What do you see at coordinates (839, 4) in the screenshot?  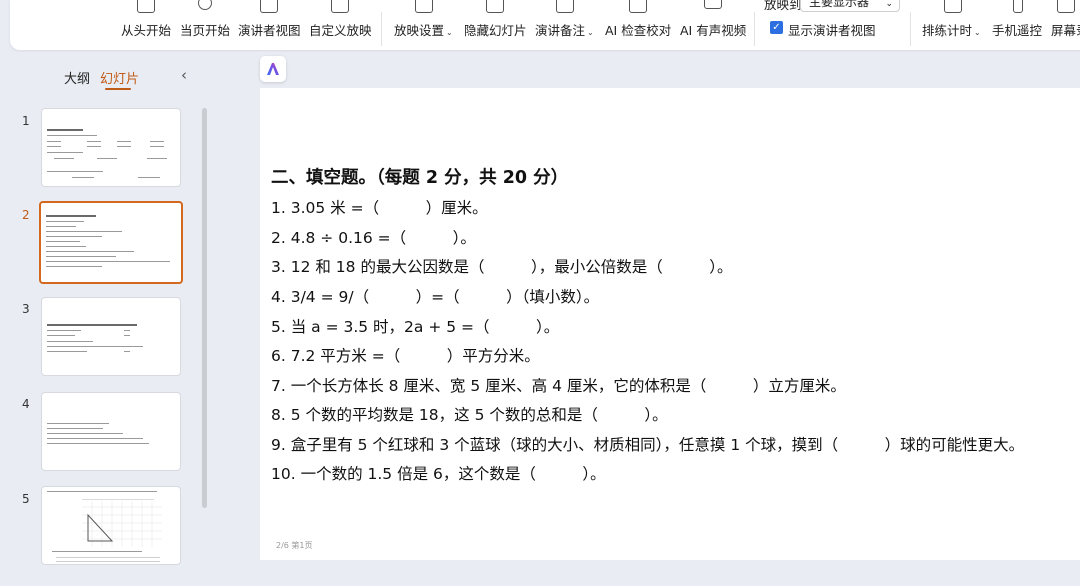 I see `monitor-select-value: 主要显示器` at bounding box center [839, 4].